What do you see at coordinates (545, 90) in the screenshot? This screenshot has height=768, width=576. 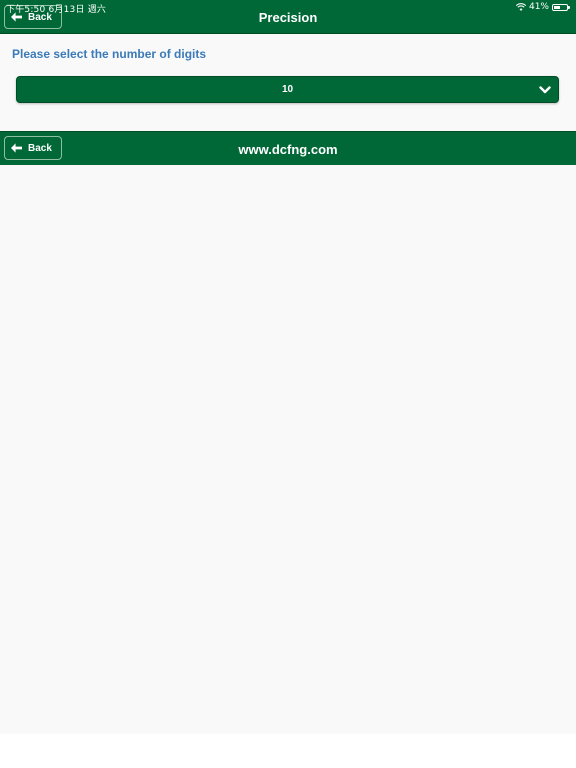 I see `chevron-down-icon` at bounding box center [545, 90].